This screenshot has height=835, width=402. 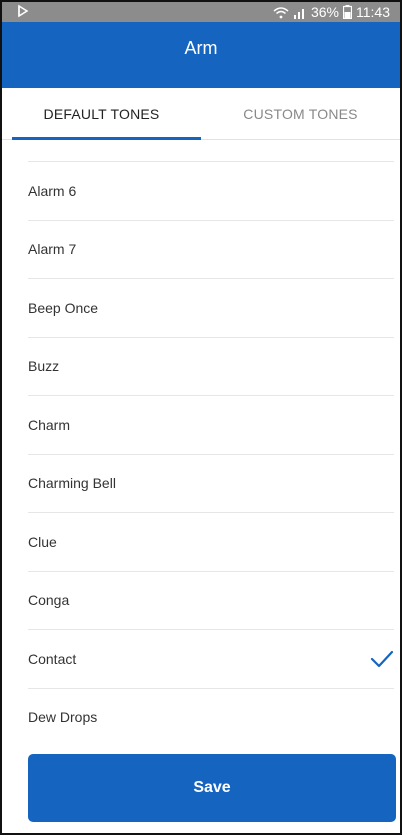 I want to click on signal-icon, so click(x=300, y=12).